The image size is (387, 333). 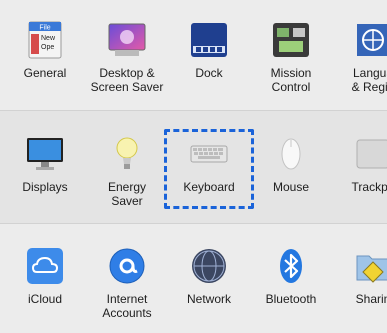 I want to click on pane-internet-accounts: Internet Accounts, so click(x=127, y=283).